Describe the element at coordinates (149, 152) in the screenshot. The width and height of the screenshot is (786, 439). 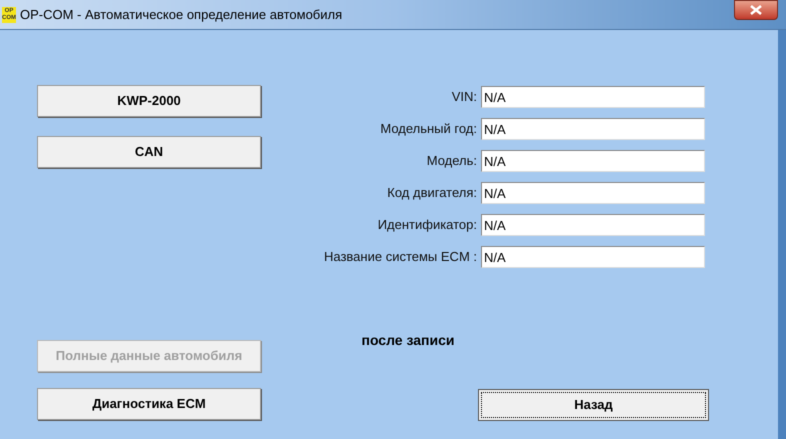
I see `protocol-button: CAN` at that location.